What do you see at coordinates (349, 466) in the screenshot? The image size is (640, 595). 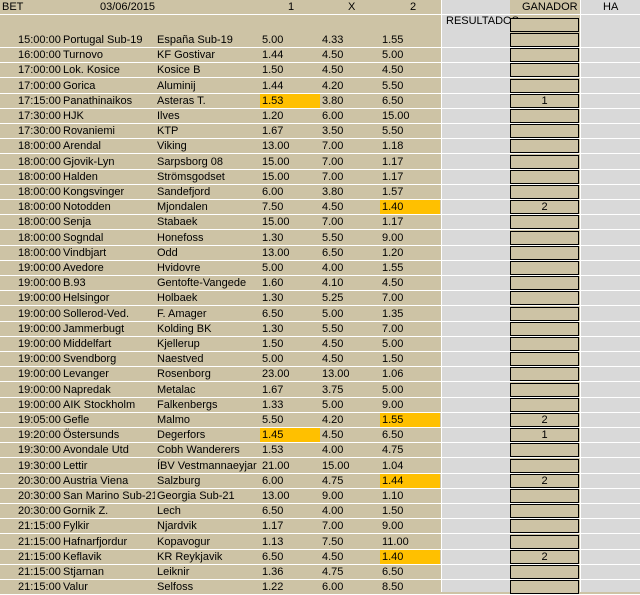 I see `odds-draw: 15.00` at bounding box center [349, 466].